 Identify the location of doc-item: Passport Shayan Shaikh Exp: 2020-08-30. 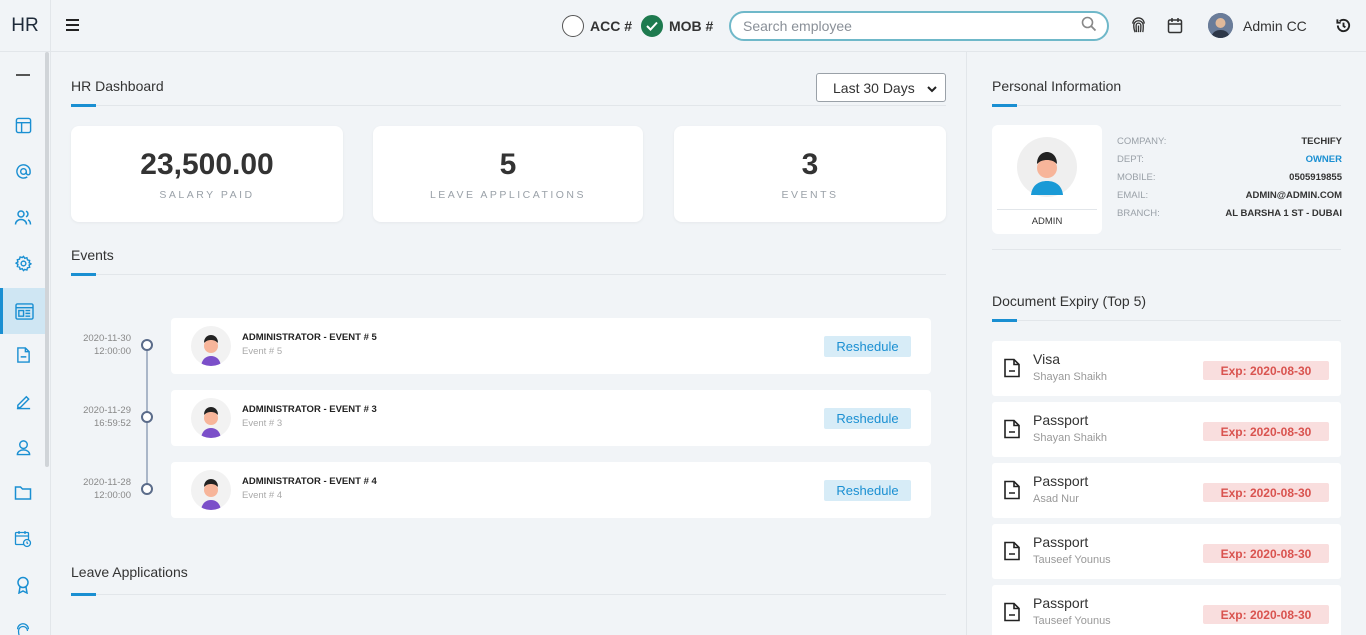
(1166, 429).